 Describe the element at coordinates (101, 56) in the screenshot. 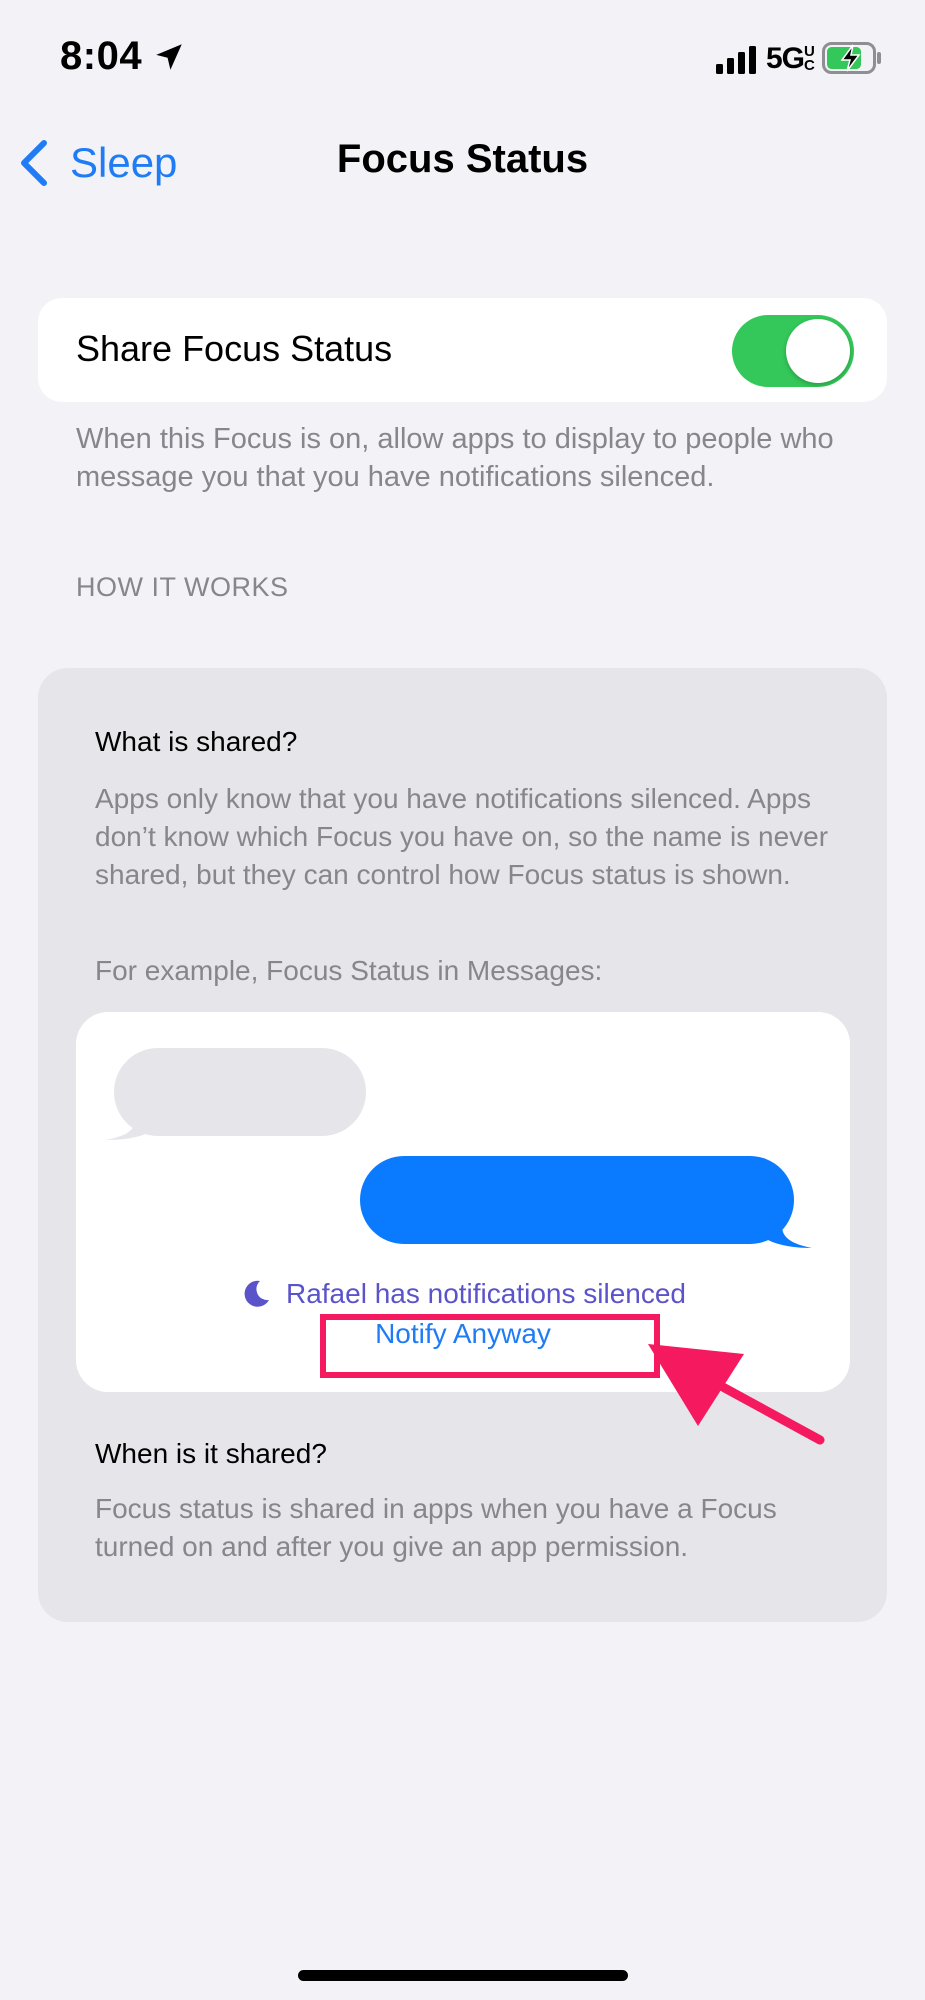

I see `status-time: 8:04` at that location.